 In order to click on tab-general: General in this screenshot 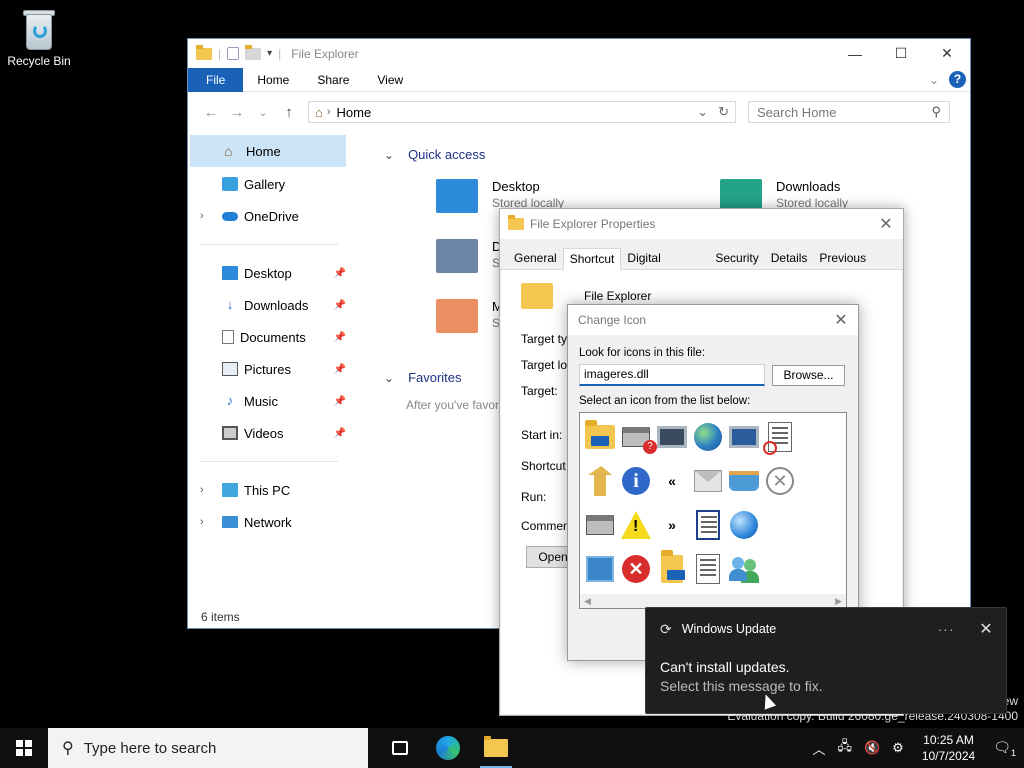, I will do `click(535, 259)`.